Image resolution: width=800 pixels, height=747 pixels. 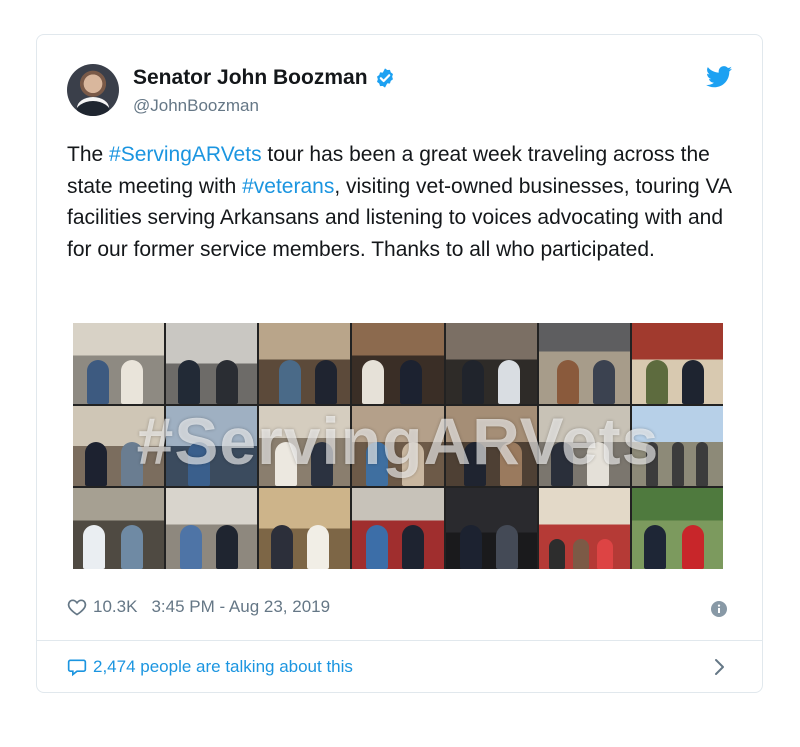 I want to click on verified-badge-icon, so click(x=384, y=78).